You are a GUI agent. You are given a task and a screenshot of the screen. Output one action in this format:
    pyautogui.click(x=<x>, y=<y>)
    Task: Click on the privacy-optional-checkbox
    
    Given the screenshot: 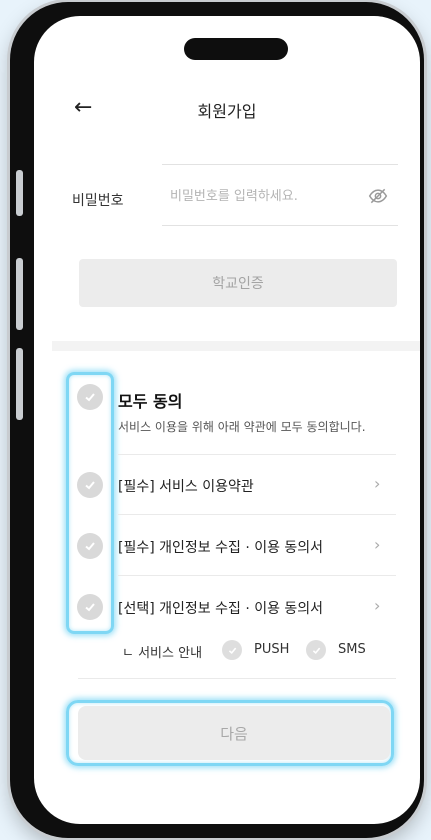 What is the action you would take?
    pyautogui.click(x=90, y=607)
    